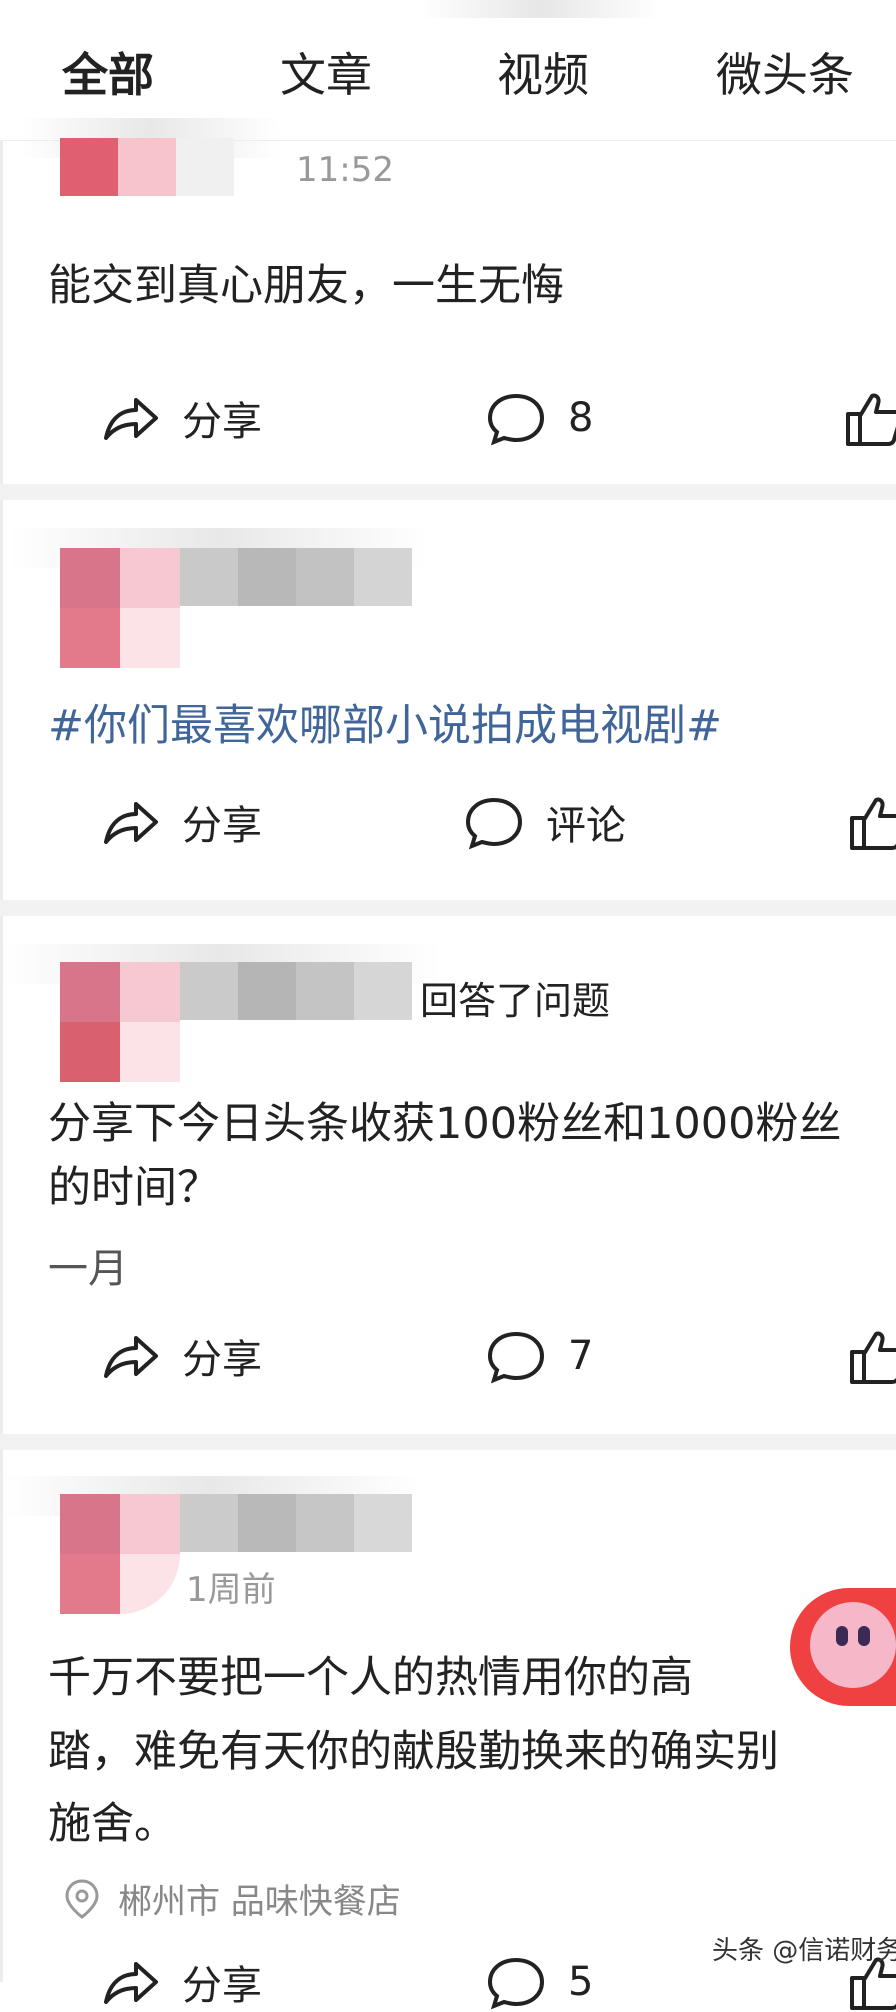 The height and width of the screenshot is (2012, 896). What do you see at coordinates (586, 826) in the screenshot?
I see `comment-label: 评论` at bounding box center [586, 826].